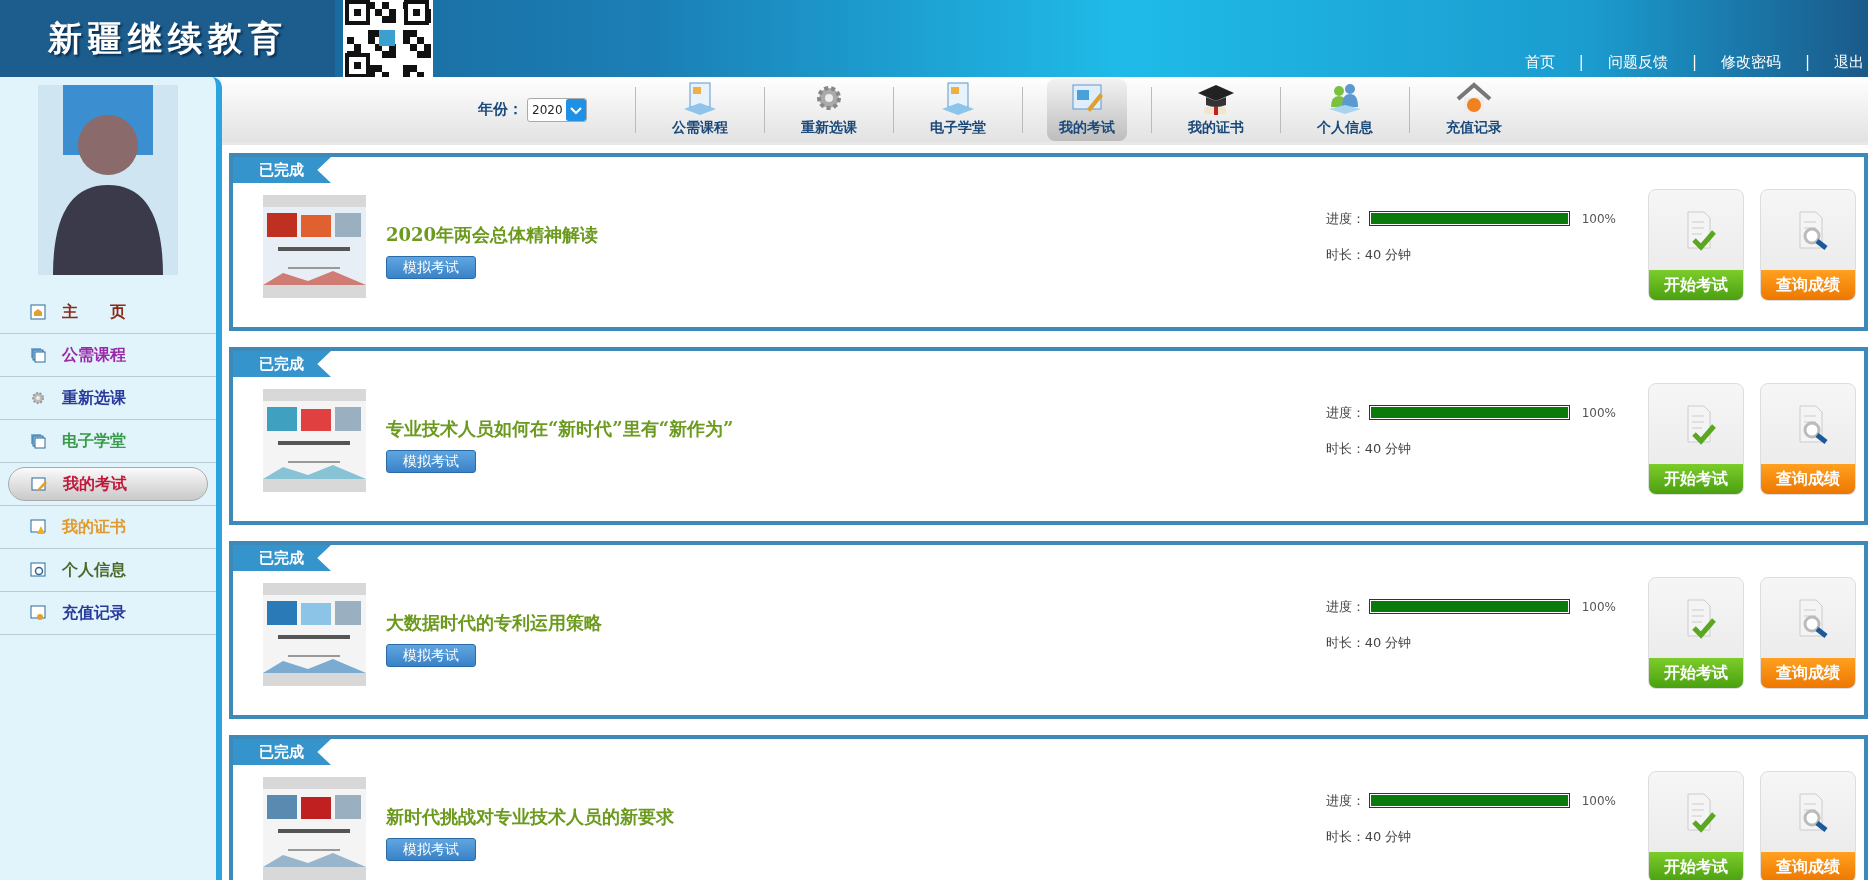  What do you see at coordinates (1474, 109) in the screenshot?
I see `toolbar-tab: 充值记录` at bounding box center [1474, 109].